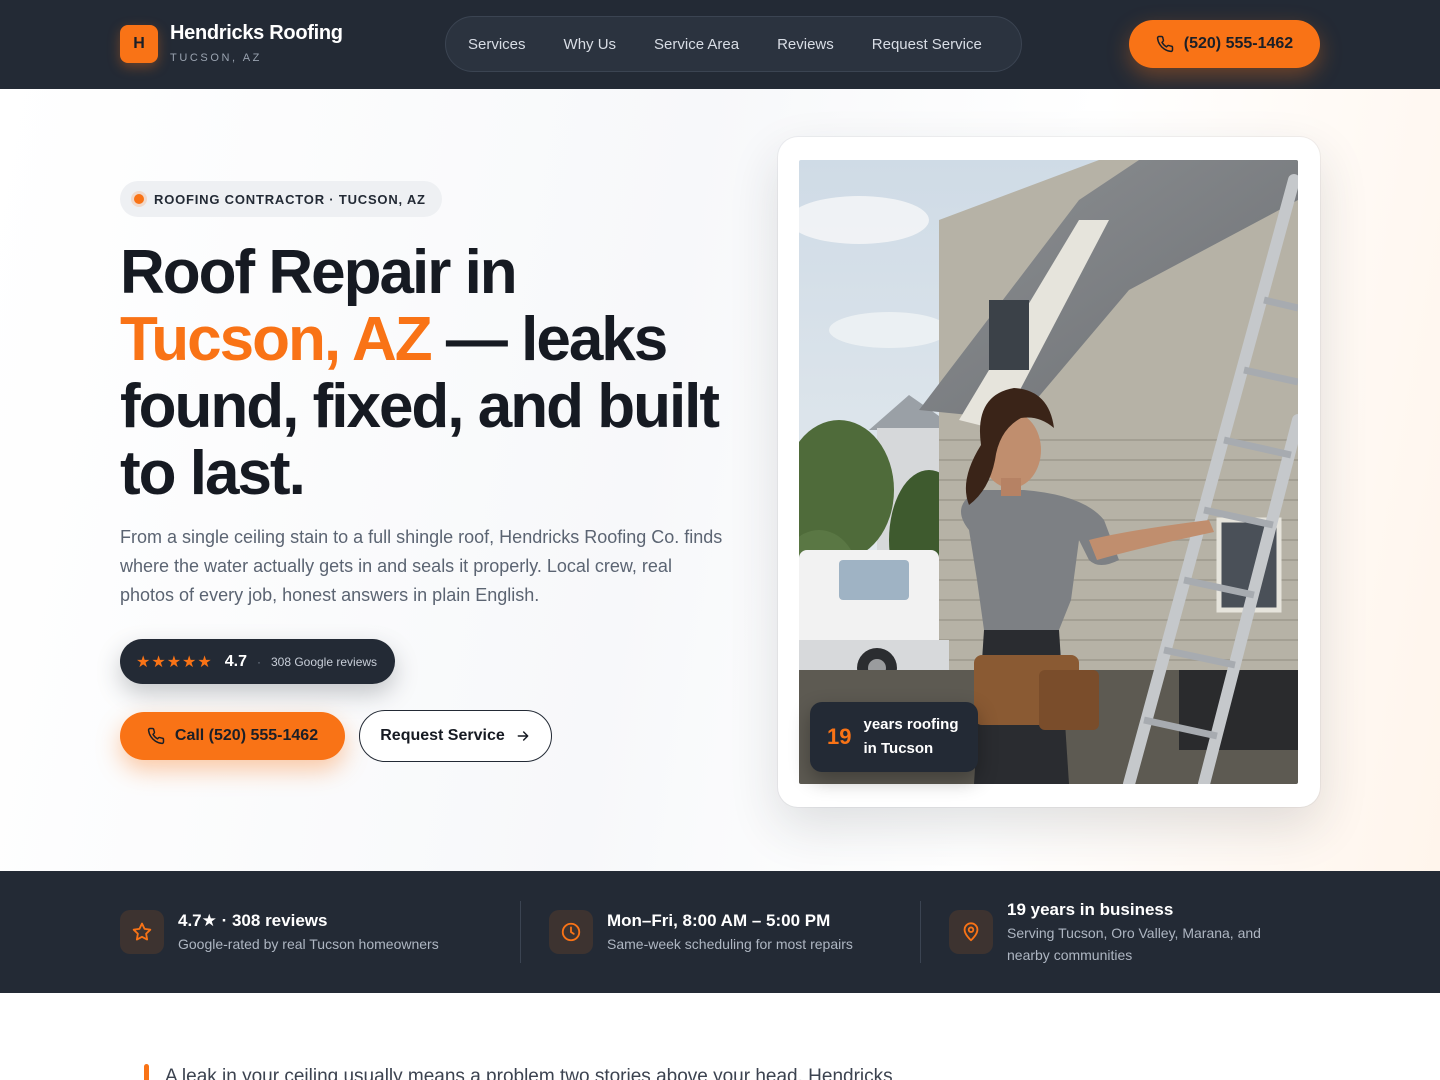 The height and width of the screenshot is (1080, 1440). What do you see at coordinates (139, 199) in the screenshot?
I see `status-dot` at bounding box center [139, 199].